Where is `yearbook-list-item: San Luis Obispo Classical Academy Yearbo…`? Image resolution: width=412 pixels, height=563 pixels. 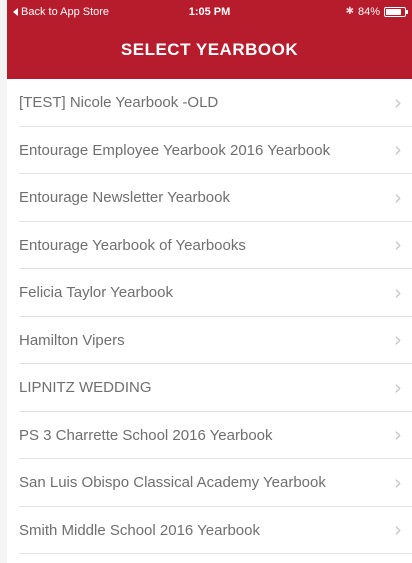
yearbook-list-item: San Luis Obispo Classical Academy Yearbo… is located at coordinates (209, 483).